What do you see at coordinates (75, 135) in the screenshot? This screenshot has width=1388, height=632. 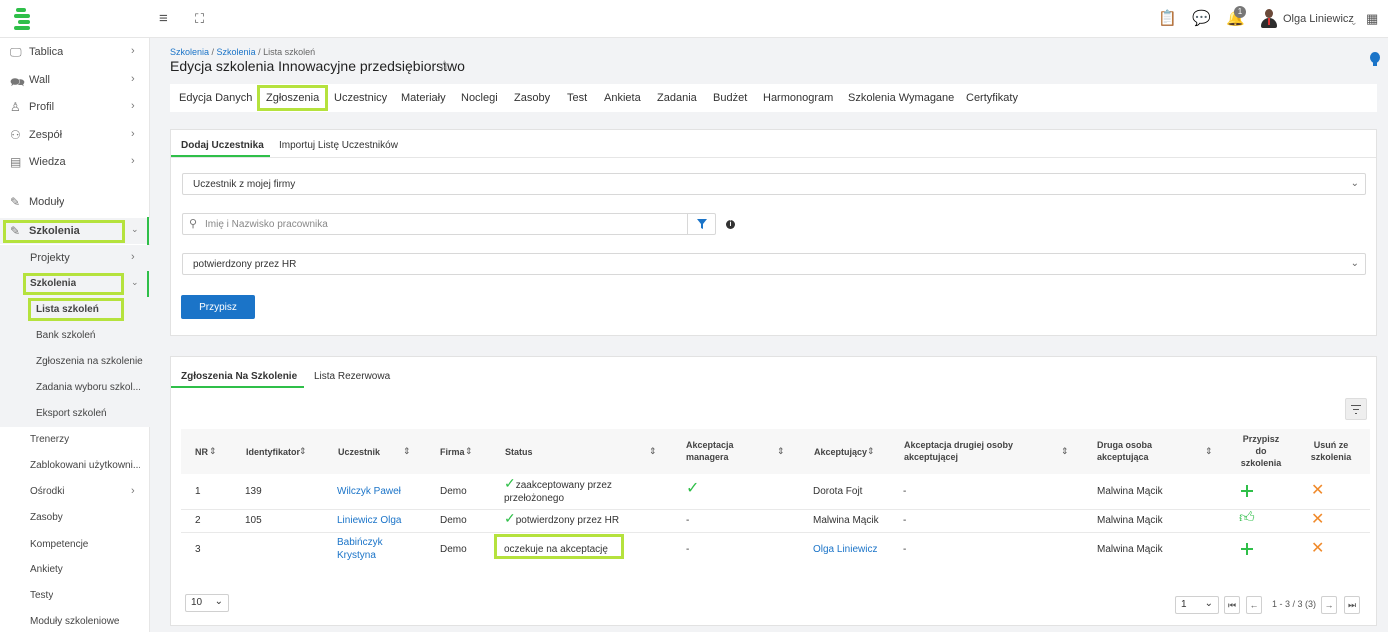 I see `sidebar-item-zespol: ⚇ Zespół ›` at bounding box center [75, 135].